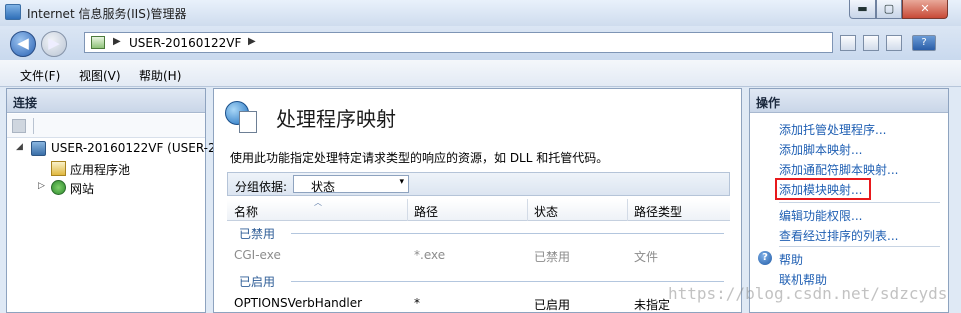 The width and height of the screenshot is (961, 313). What do you see at coordinates (19, 147) in the screenshot?
I see `collapse-icon: ◢` at bounding box center [19, 147].